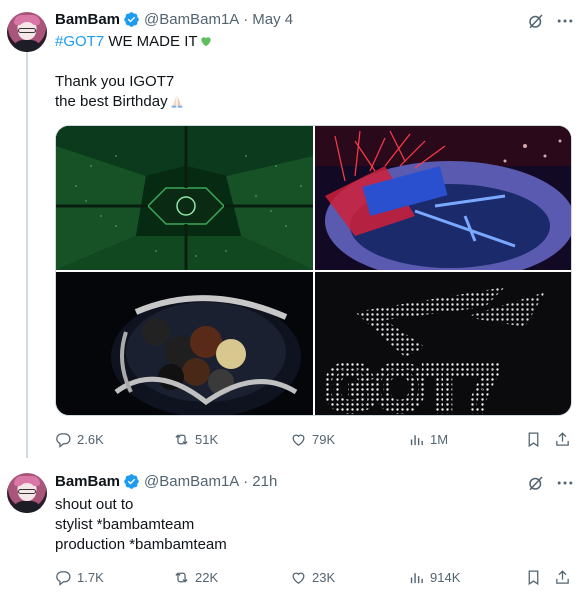 The image size is (585, 596). Describe the element at coordinates (428, 439) in the screenshot. I see `views-button: 1M` at that location.